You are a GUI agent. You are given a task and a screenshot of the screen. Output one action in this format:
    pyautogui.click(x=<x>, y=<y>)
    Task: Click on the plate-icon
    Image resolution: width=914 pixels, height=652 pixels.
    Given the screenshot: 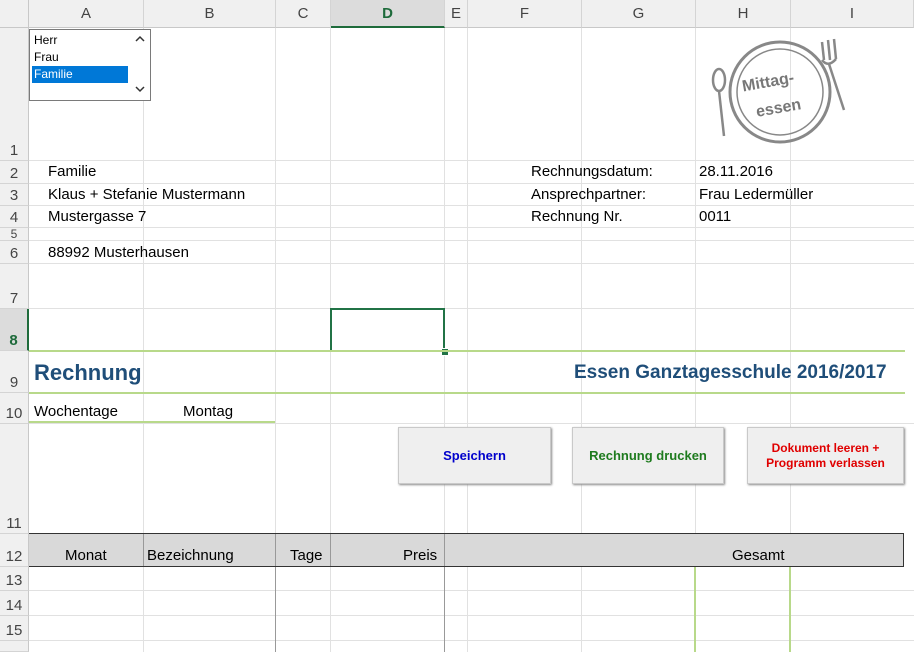 What is the action you would take?
    pyautogui.click(x=778, y=91)
    